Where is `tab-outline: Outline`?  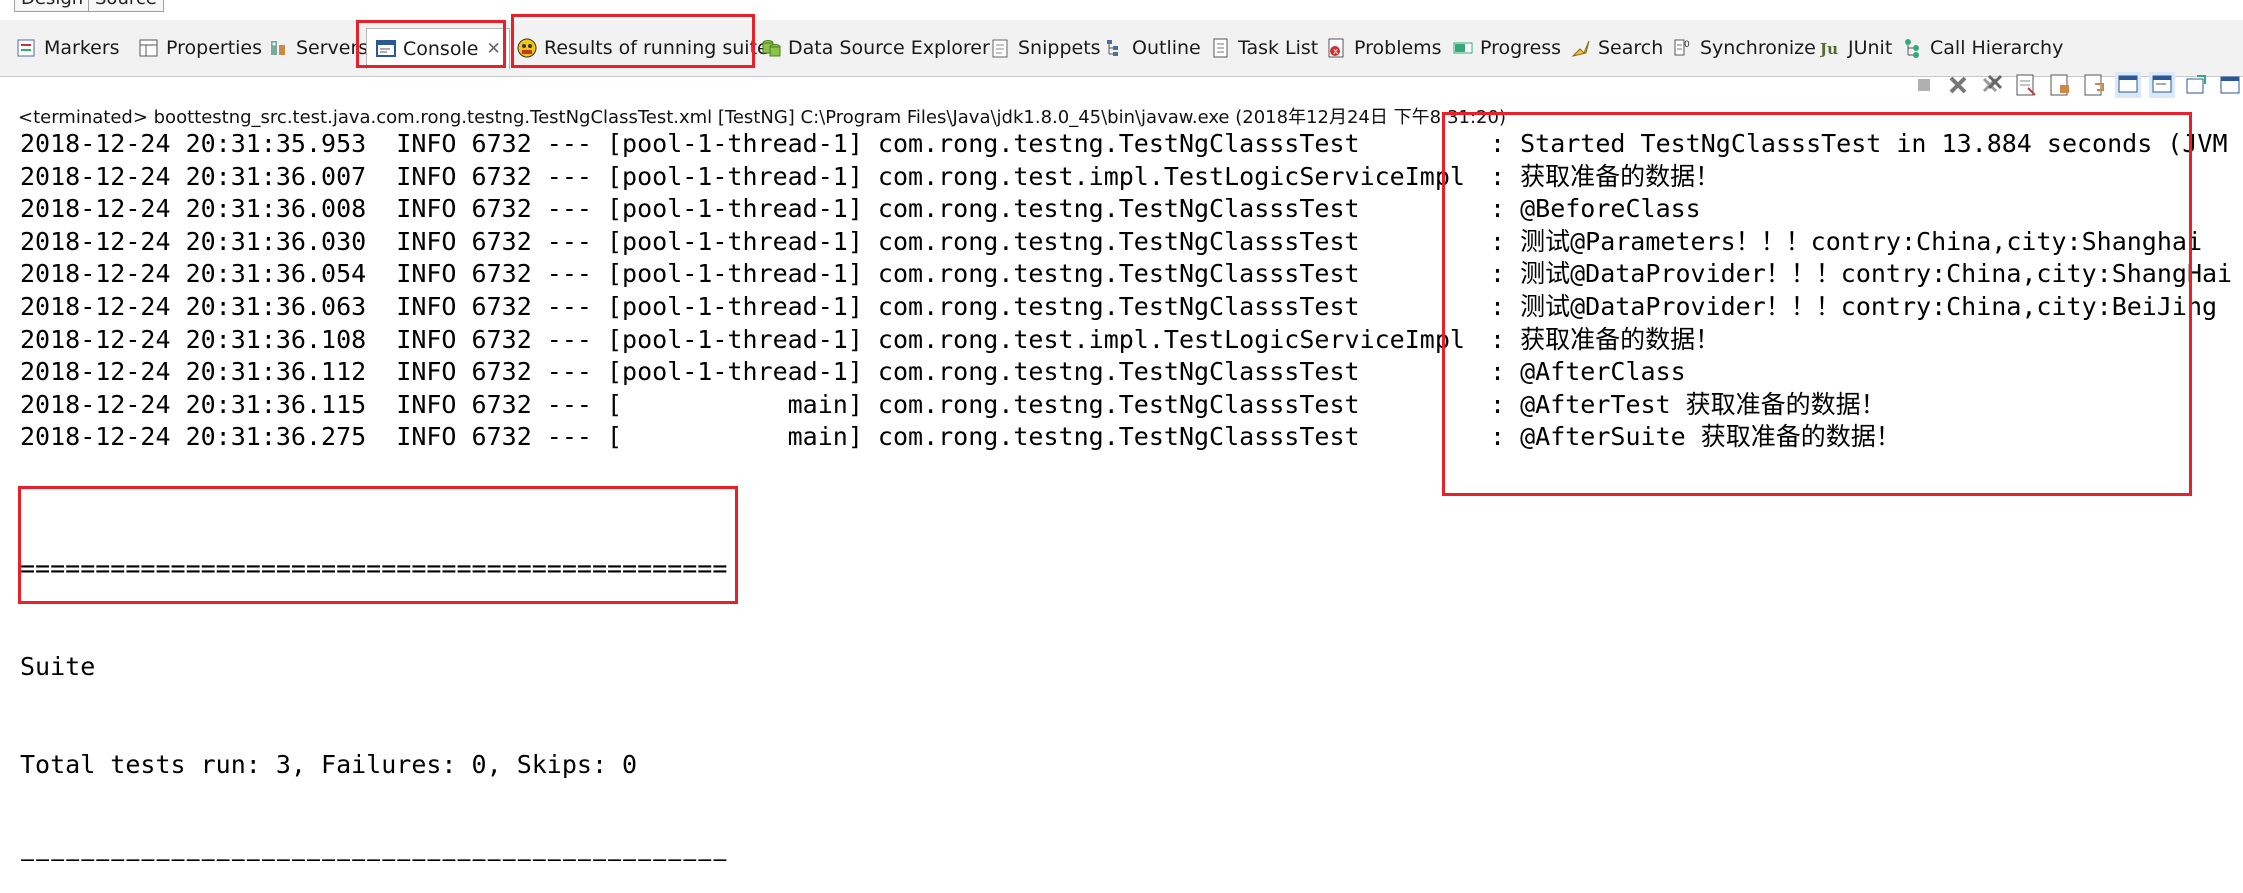
tab-outline: Outline is located at coordinates (1152, 48).